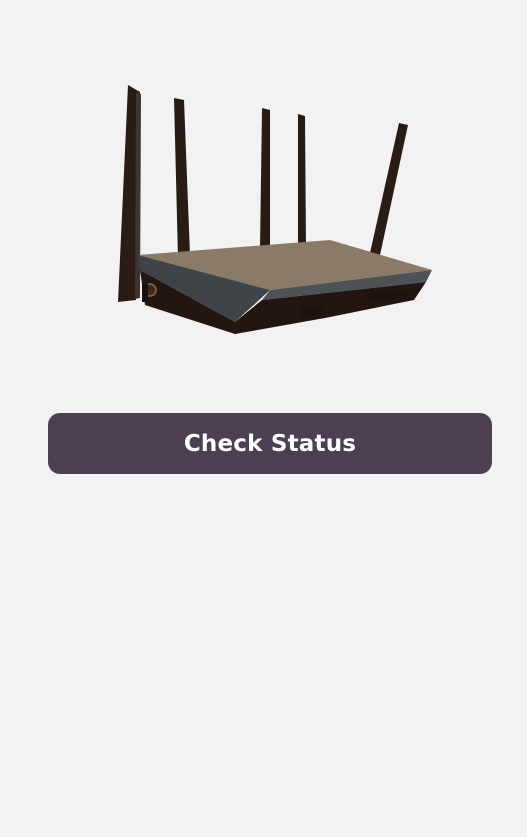 The width and height of the screenshot is (527, 837). Describe the element at coordinates (270, 443) in the screenshot. I see `check-status-button: Check Status` at that location.